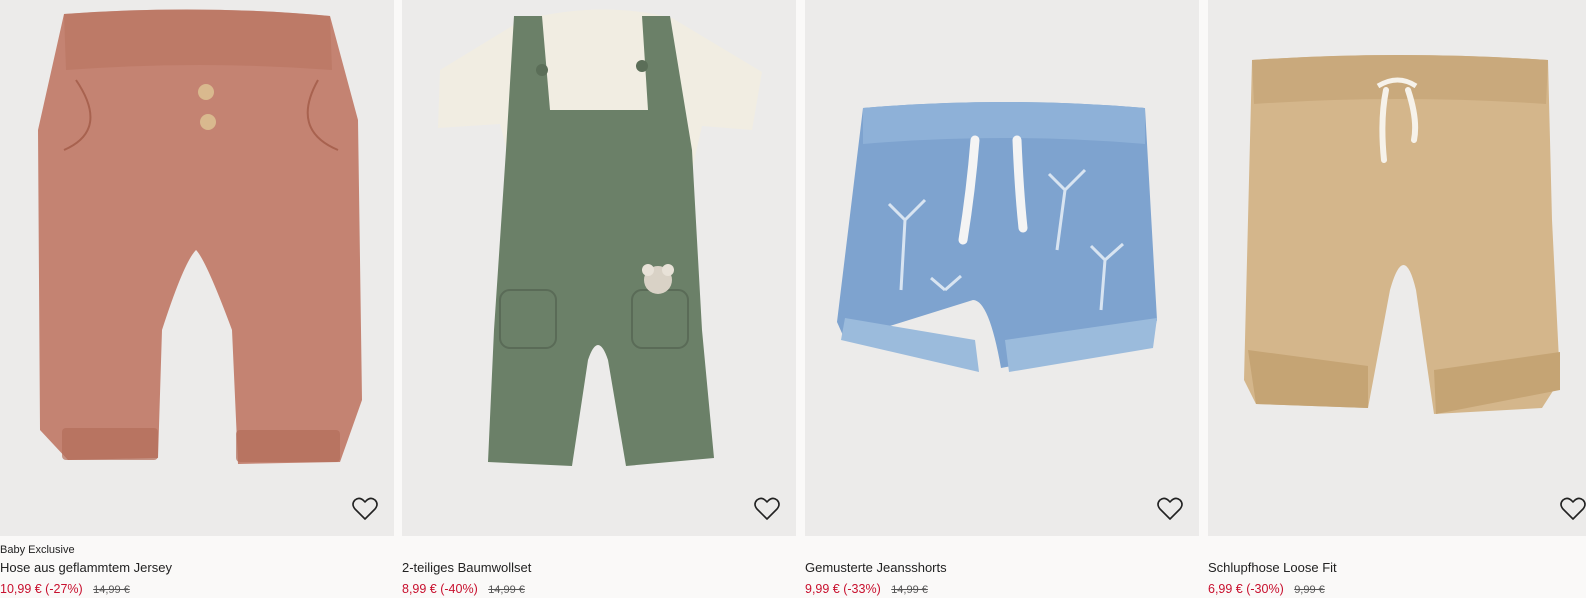 The height and width of the screenshot is (598, 1586). I want to click on sale-price: 9,99 € (-33%), so click(843, 589).